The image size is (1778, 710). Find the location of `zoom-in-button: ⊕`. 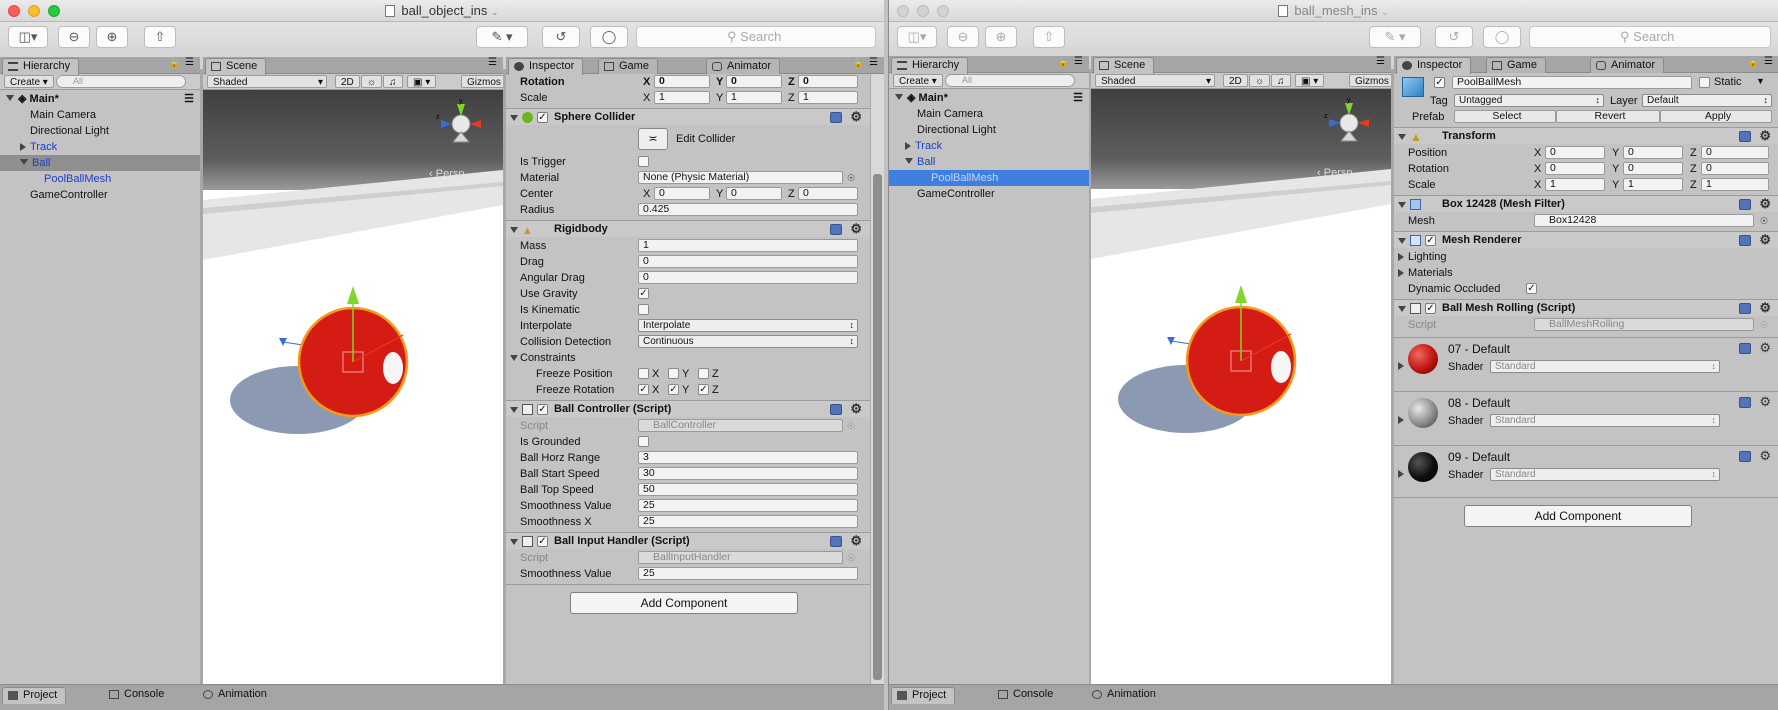

zoom-in-button: ⊕ is located at coordinates (112, 37).